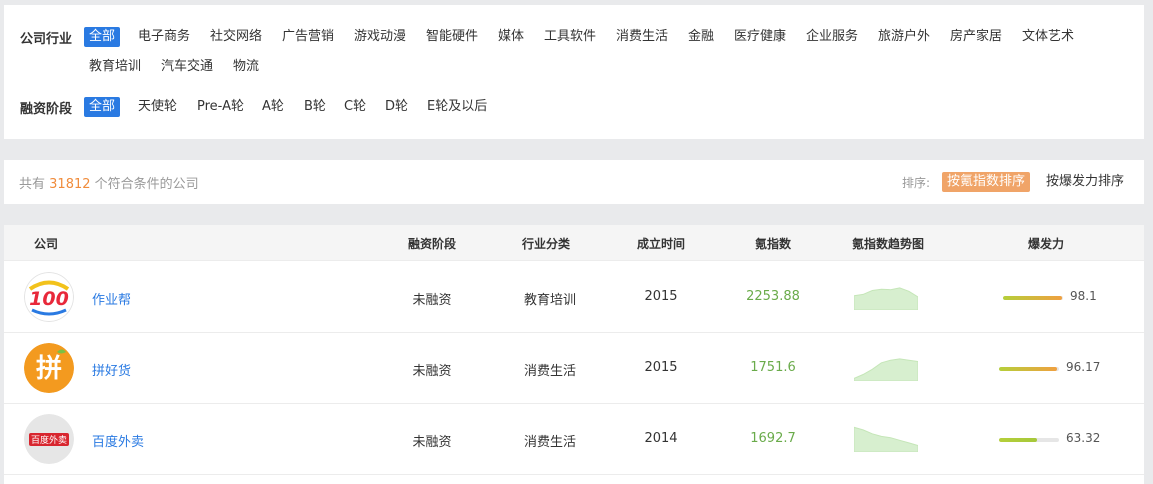 The image size is (1153, 484). I want to click on logo-100-icon: 100, so click(49, 297).